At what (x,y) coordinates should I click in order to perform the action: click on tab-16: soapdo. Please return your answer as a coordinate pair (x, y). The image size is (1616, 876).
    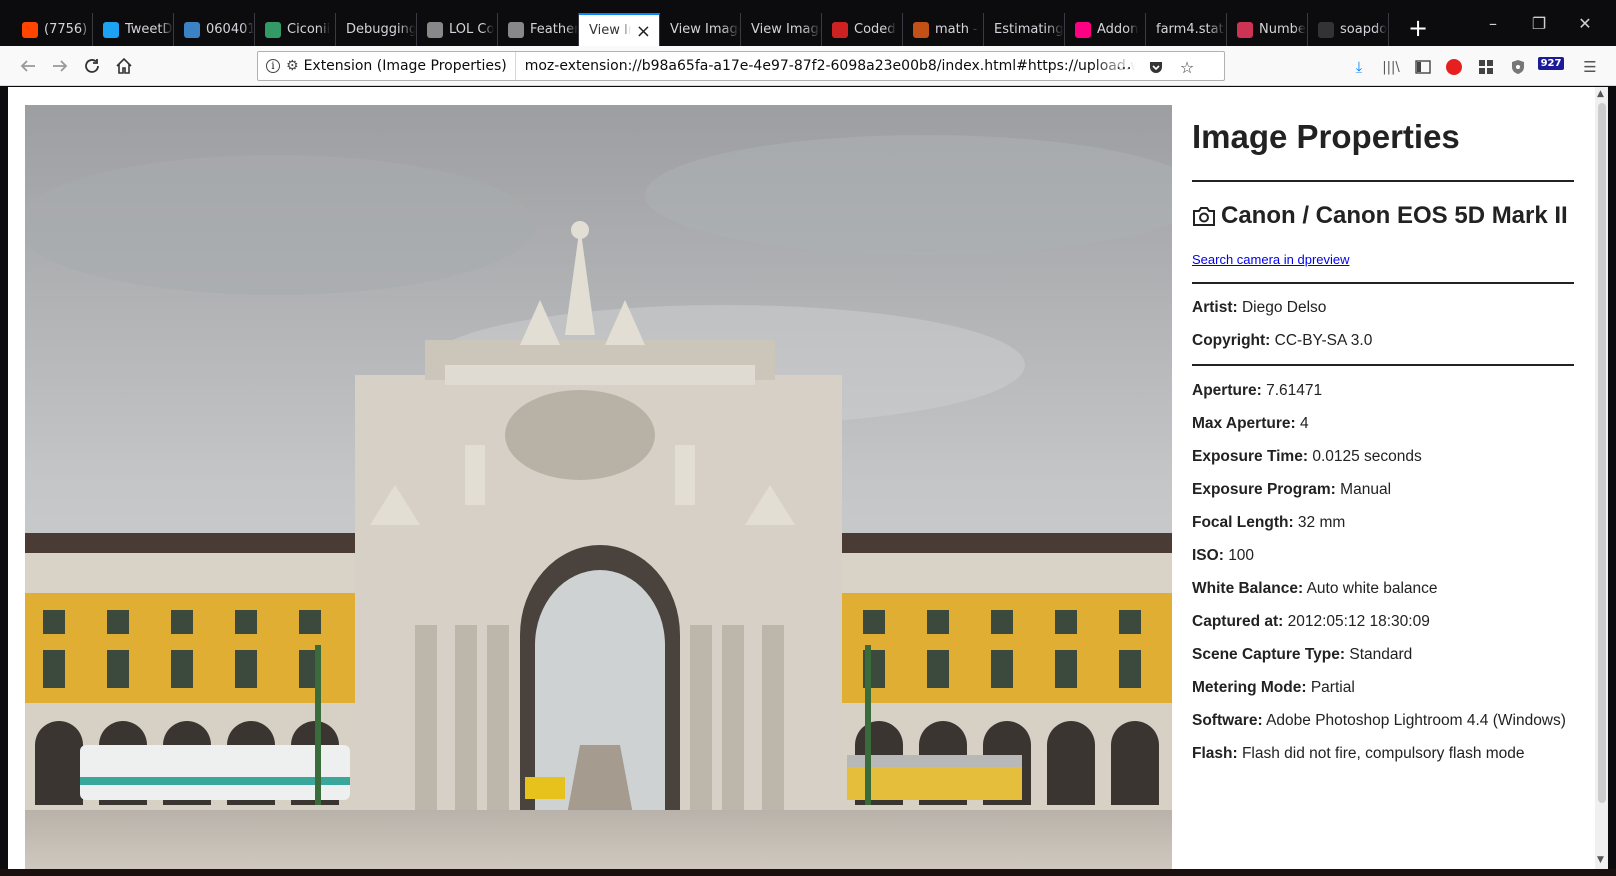
    Looking at the image, I should click on (1348, 29).